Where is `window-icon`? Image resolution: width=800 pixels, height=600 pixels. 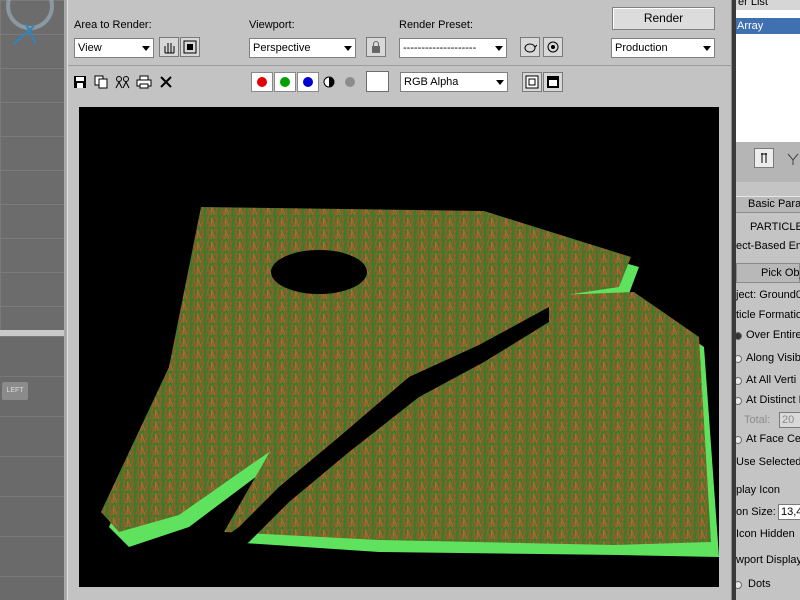 window-icon is located at coordinates (553, 82).